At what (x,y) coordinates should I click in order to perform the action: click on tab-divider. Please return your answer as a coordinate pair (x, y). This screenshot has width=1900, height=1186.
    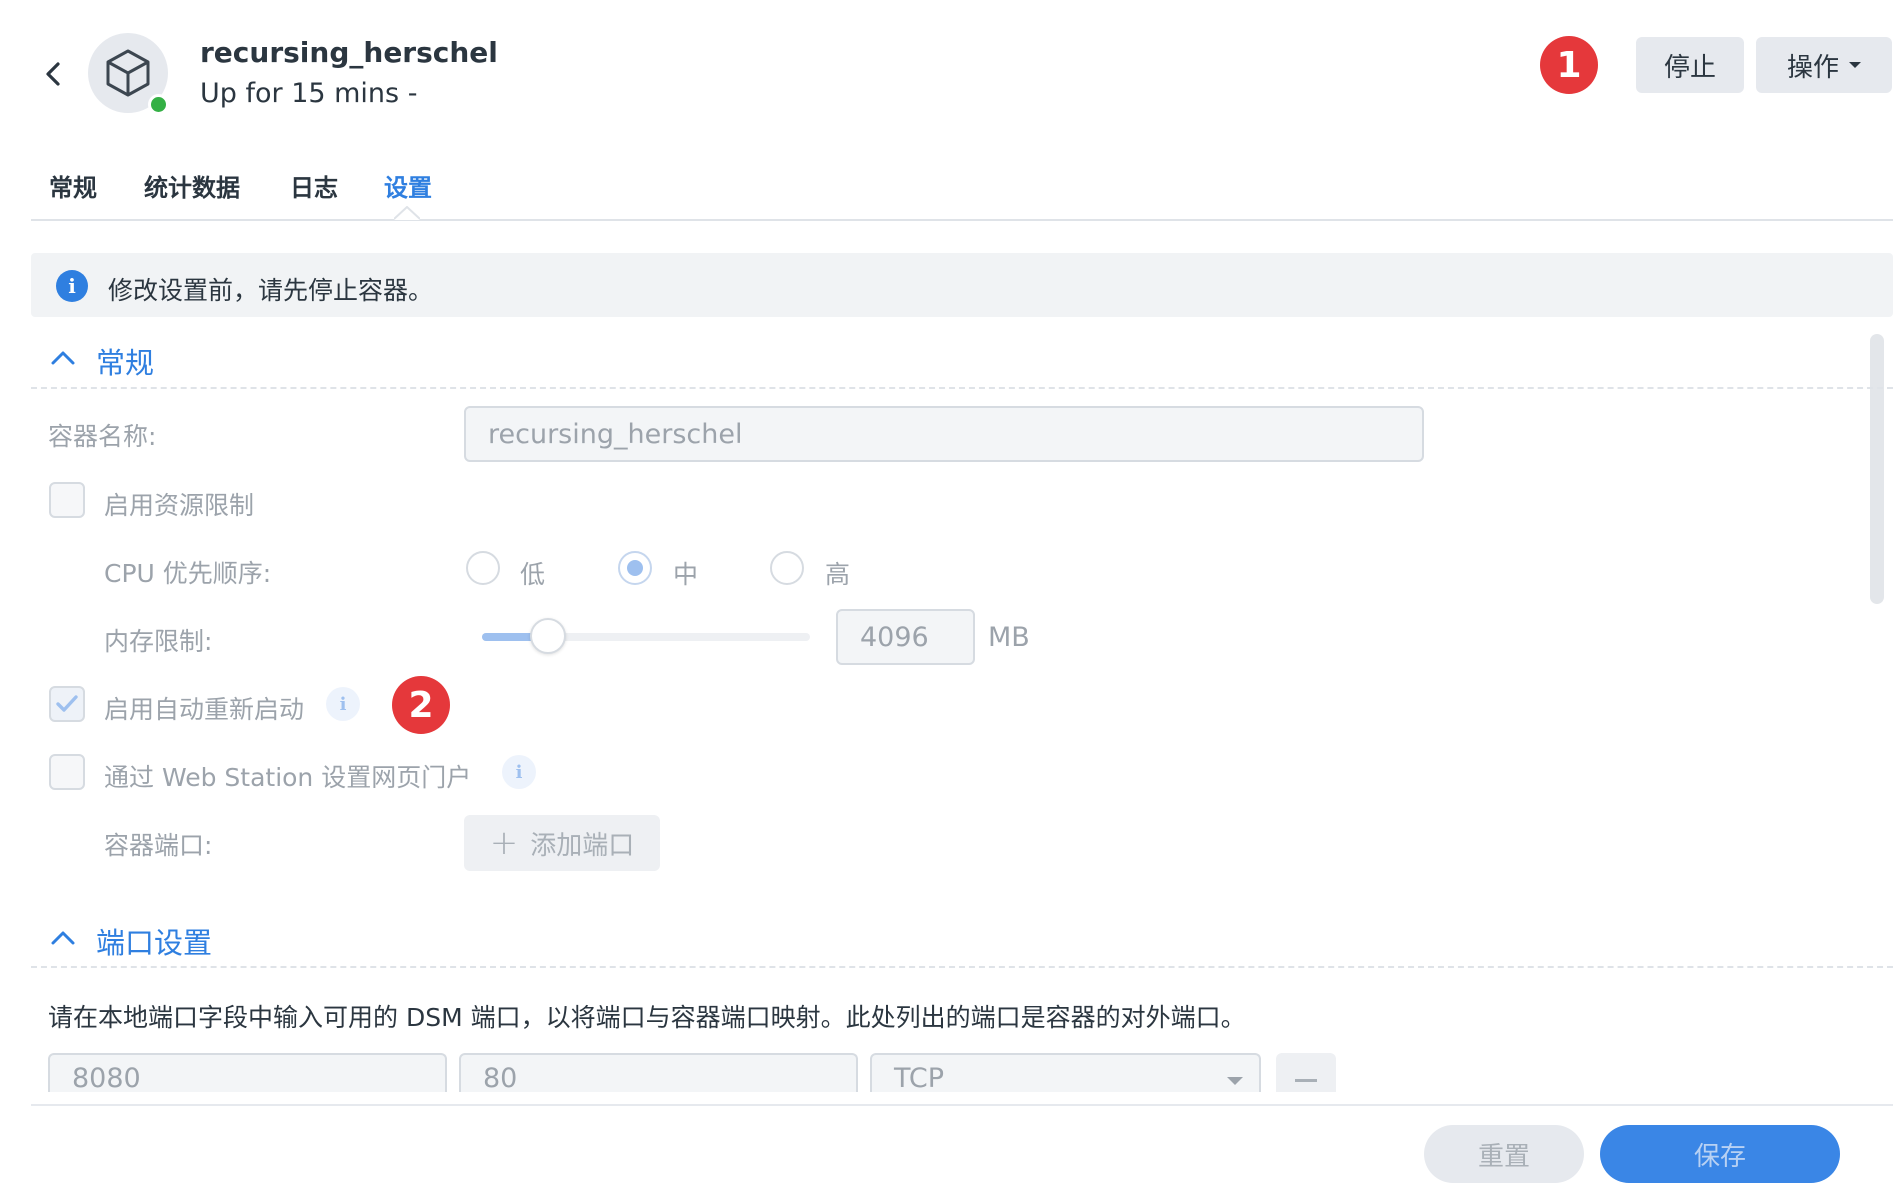
    Looking at the image, I should click on (962, 220).